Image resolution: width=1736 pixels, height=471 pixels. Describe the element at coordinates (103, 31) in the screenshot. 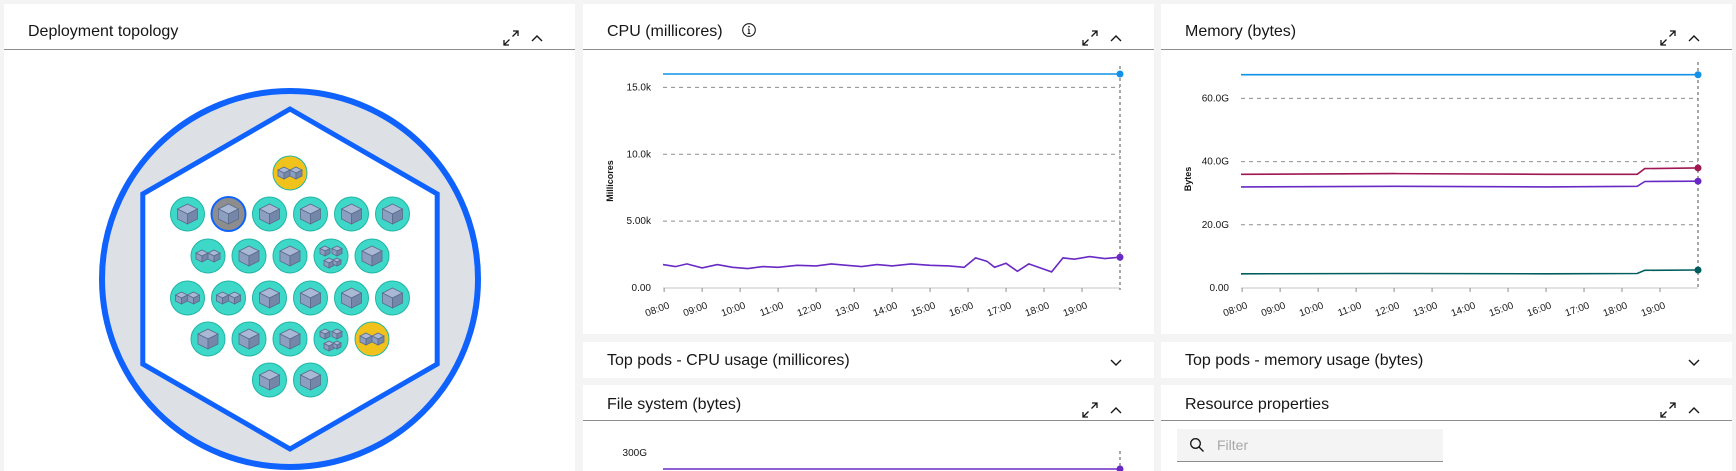

I see `panel-title: Deployment topology` at that location.